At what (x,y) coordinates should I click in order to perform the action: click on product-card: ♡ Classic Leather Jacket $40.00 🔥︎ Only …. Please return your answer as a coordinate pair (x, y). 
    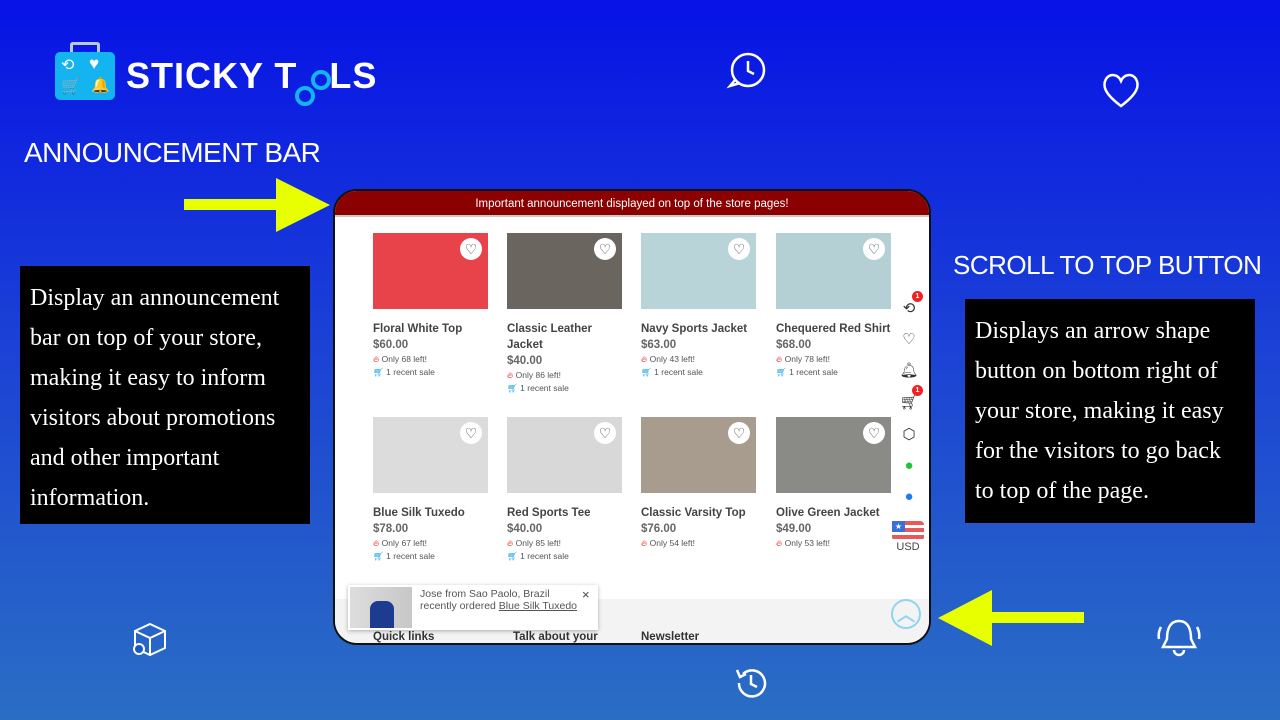
    Looking at the image, I should click on (564, 314).